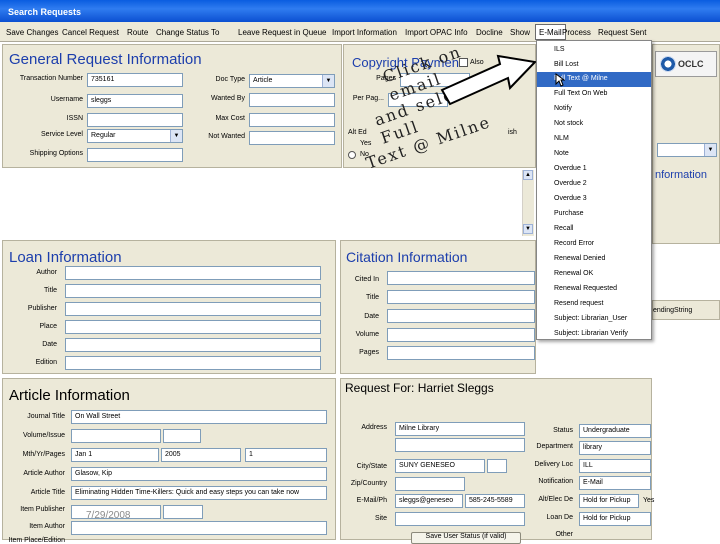 The image size is (720, 544). What do you see at coordinates (193, 363) in the screenshot?
I see `loan-edition-field` at bounding box center [193, 363].